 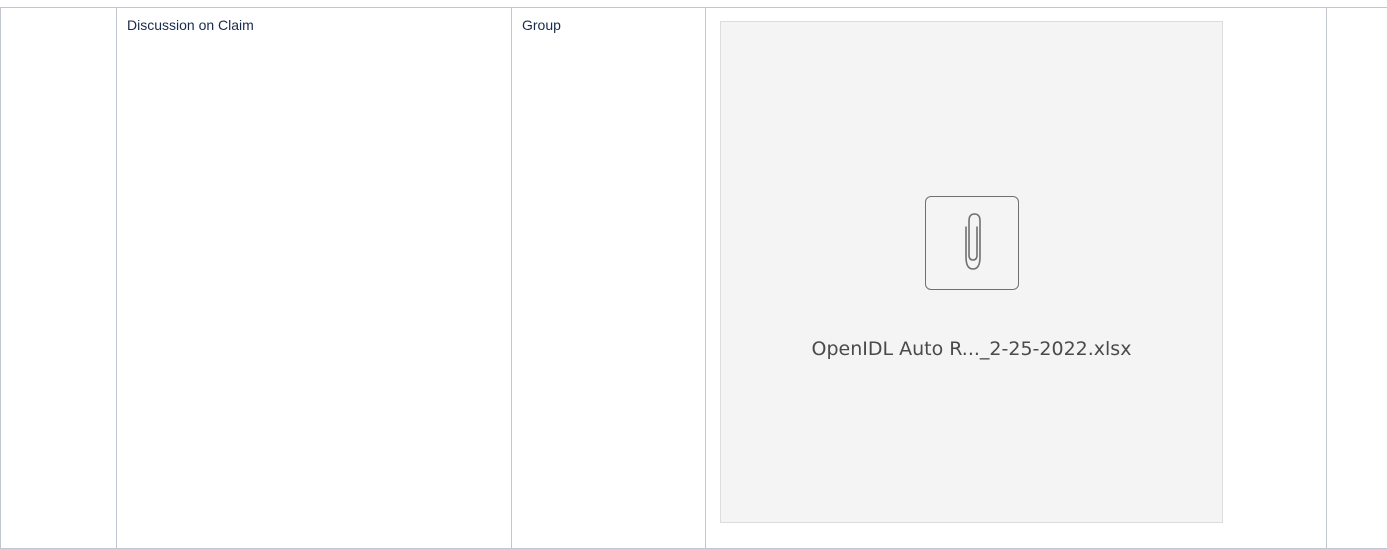 I want to click on topic-text: Discussion on Claim, so click(x=314, y=21).